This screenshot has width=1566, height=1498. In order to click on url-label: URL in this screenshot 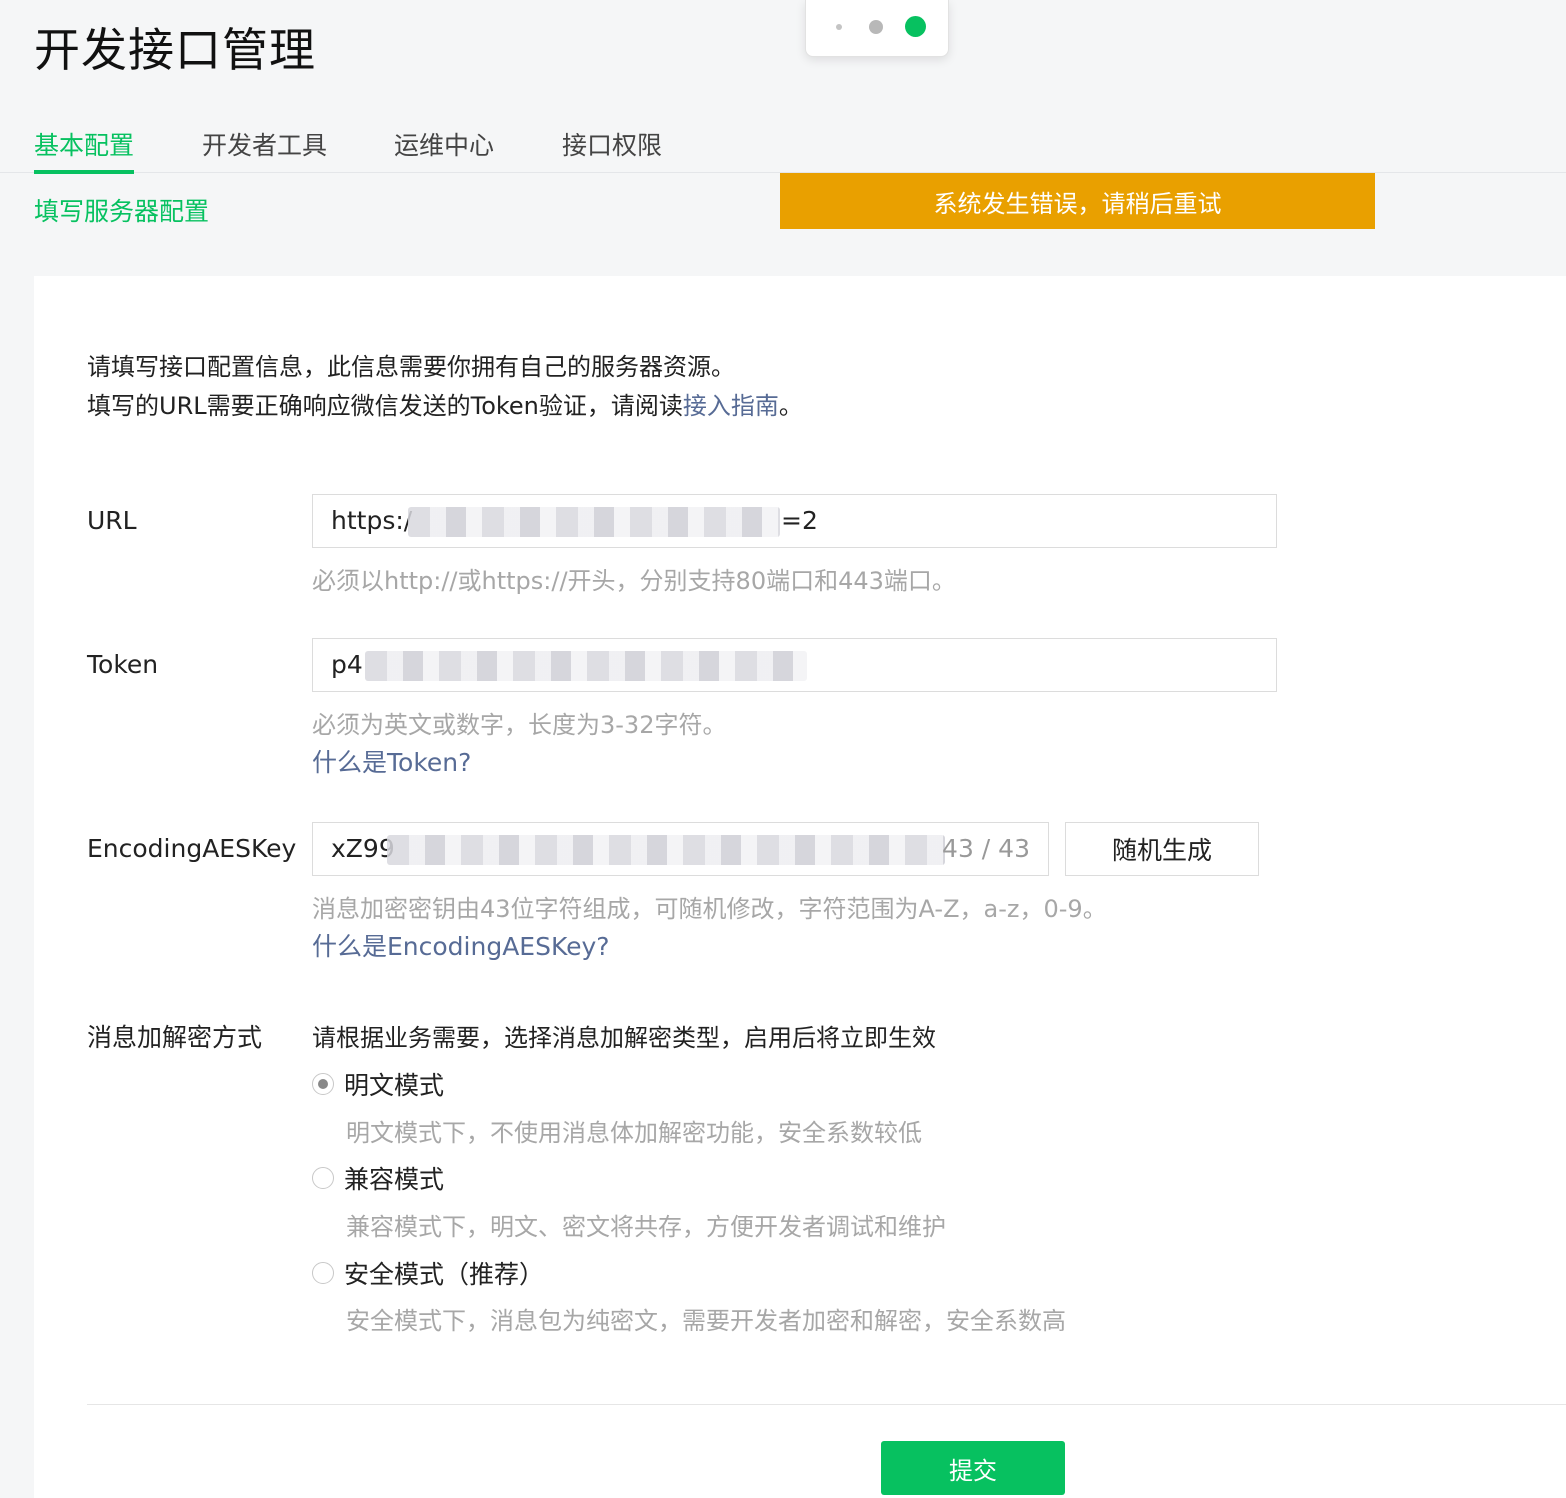, I will do `click(112, 520)`.